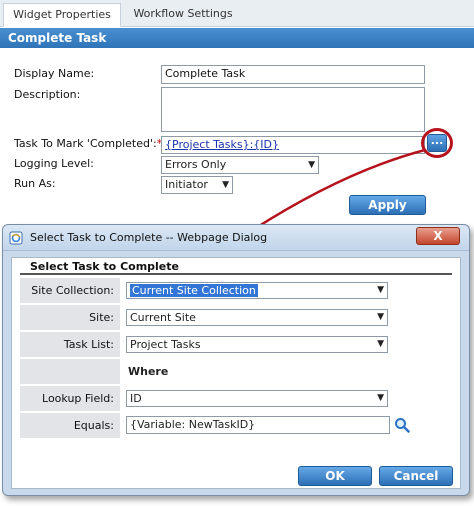 The width and height of the screenshot is (474, 506). I want to click on cancel-button: Cancel, so click(416, 476).